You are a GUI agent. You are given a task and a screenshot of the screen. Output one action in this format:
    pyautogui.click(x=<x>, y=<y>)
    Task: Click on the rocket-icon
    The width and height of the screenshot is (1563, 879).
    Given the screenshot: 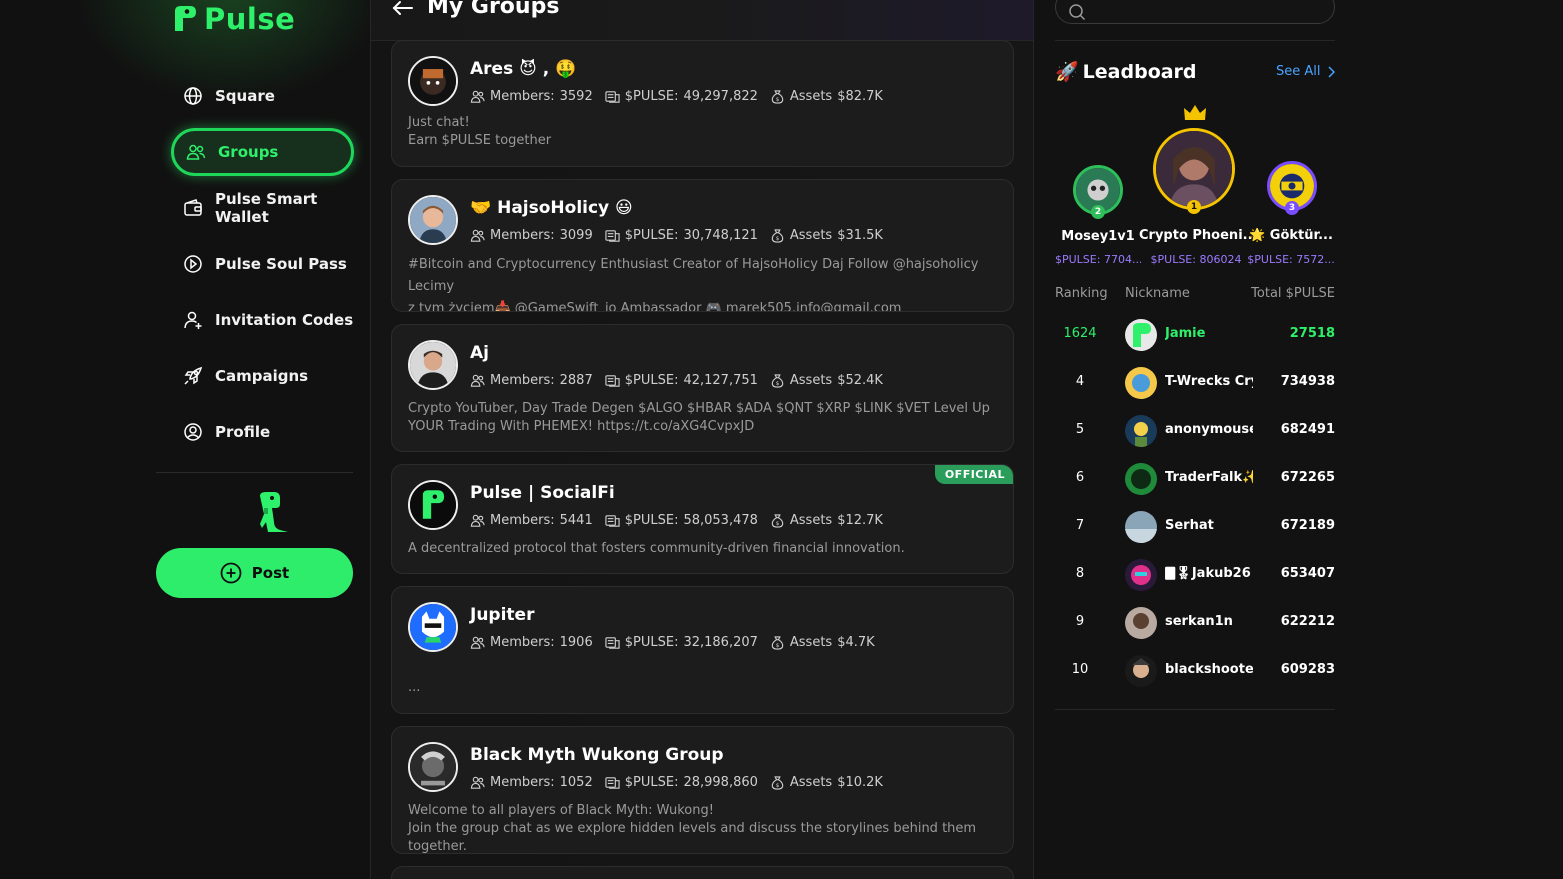 What is the action you would take?
    pyautogui.click(x=193, y=376)
    